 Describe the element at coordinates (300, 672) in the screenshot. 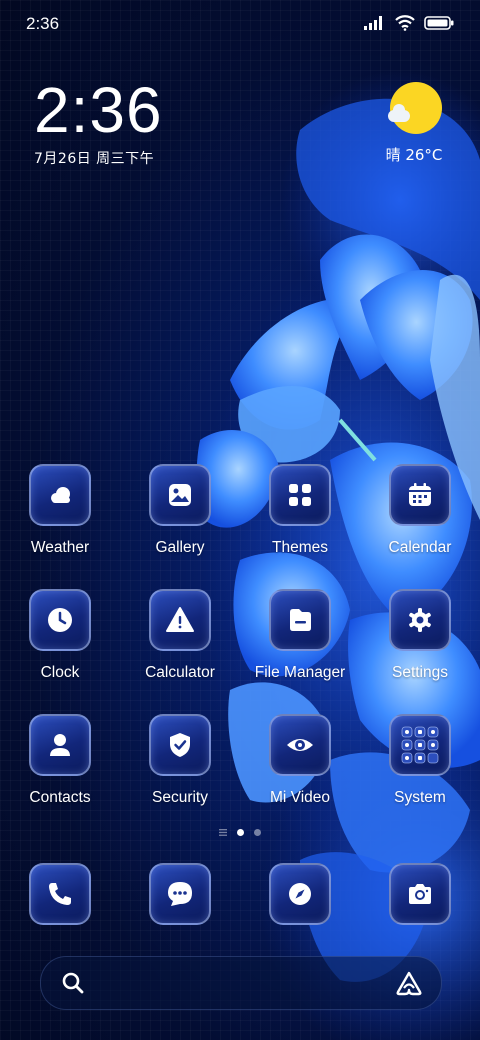

I see `app-label: File Manager` at that location.